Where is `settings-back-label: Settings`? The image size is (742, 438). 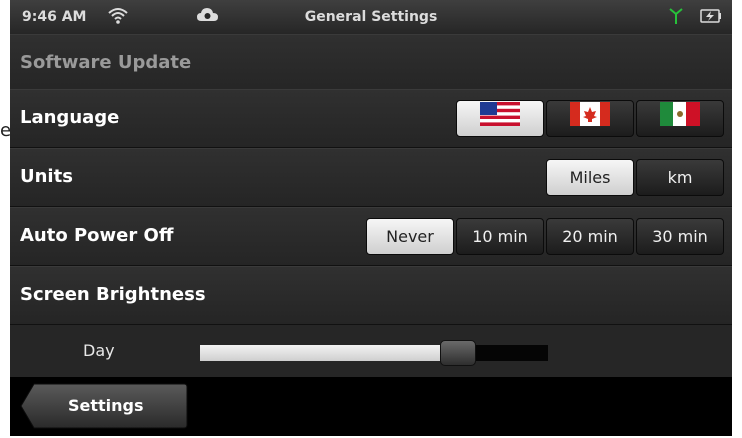 settings-back-label: Settings is located at coordinates (106, 405).